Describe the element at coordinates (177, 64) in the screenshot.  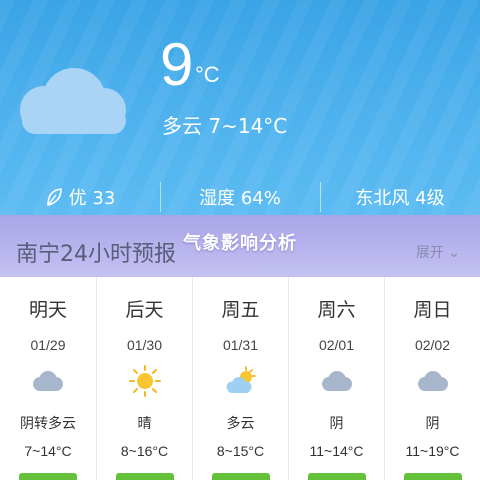
I see `current-temperature: 9` at that location.